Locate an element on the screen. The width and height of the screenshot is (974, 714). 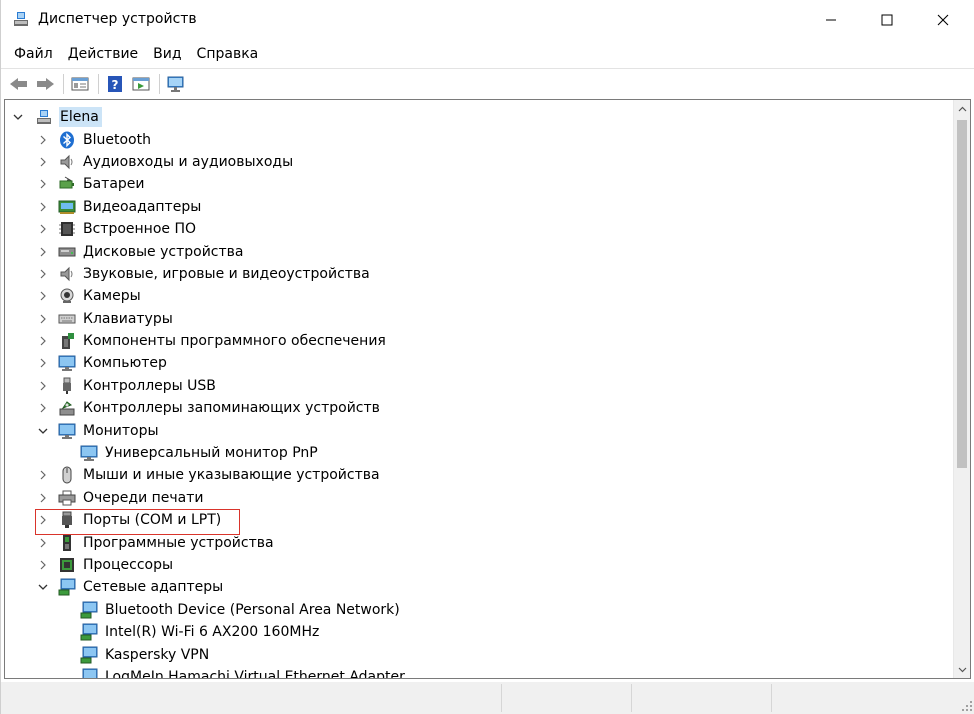
device-manager-icon is located at coordinates (21, 19).